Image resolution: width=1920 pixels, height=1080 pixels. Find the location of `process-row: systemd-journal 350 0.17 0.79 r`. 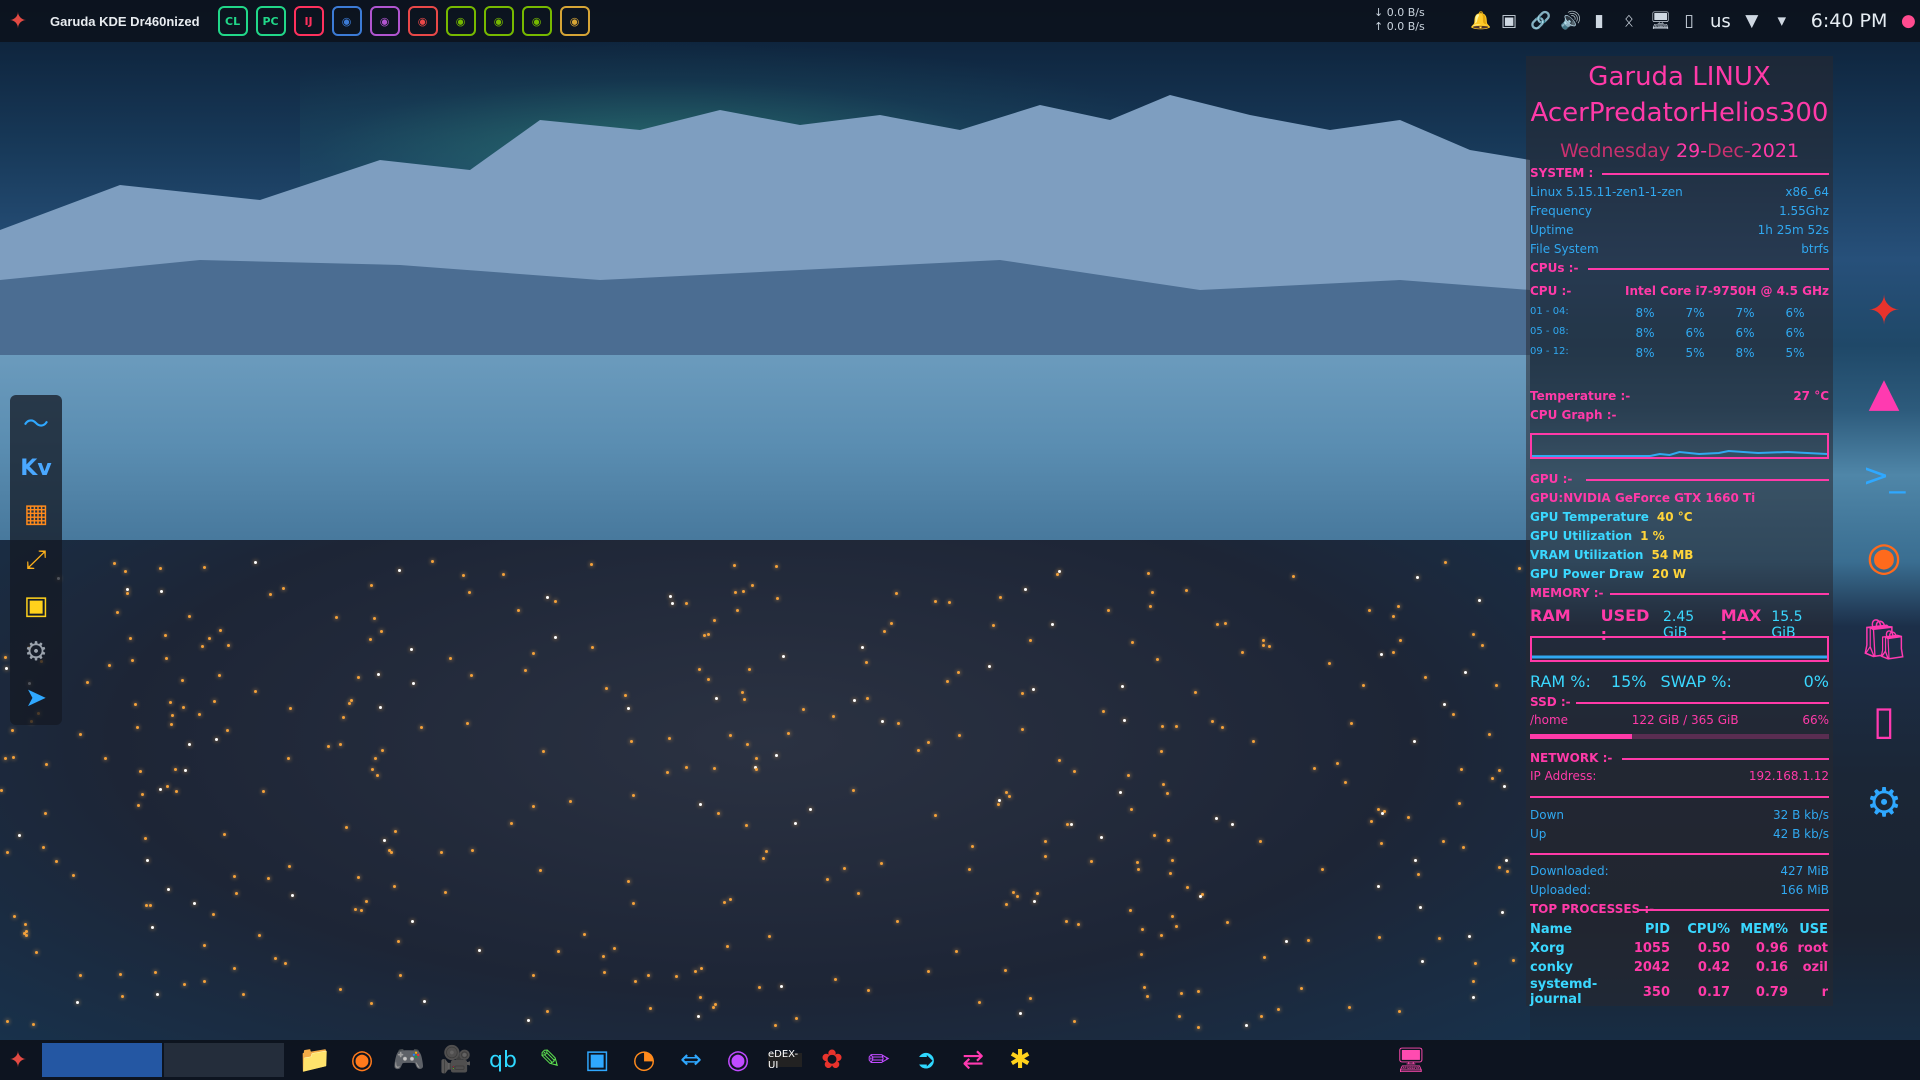

process-row: systemd-journal 350 0.17 0.79 r is located at coordinates (1679, 992).